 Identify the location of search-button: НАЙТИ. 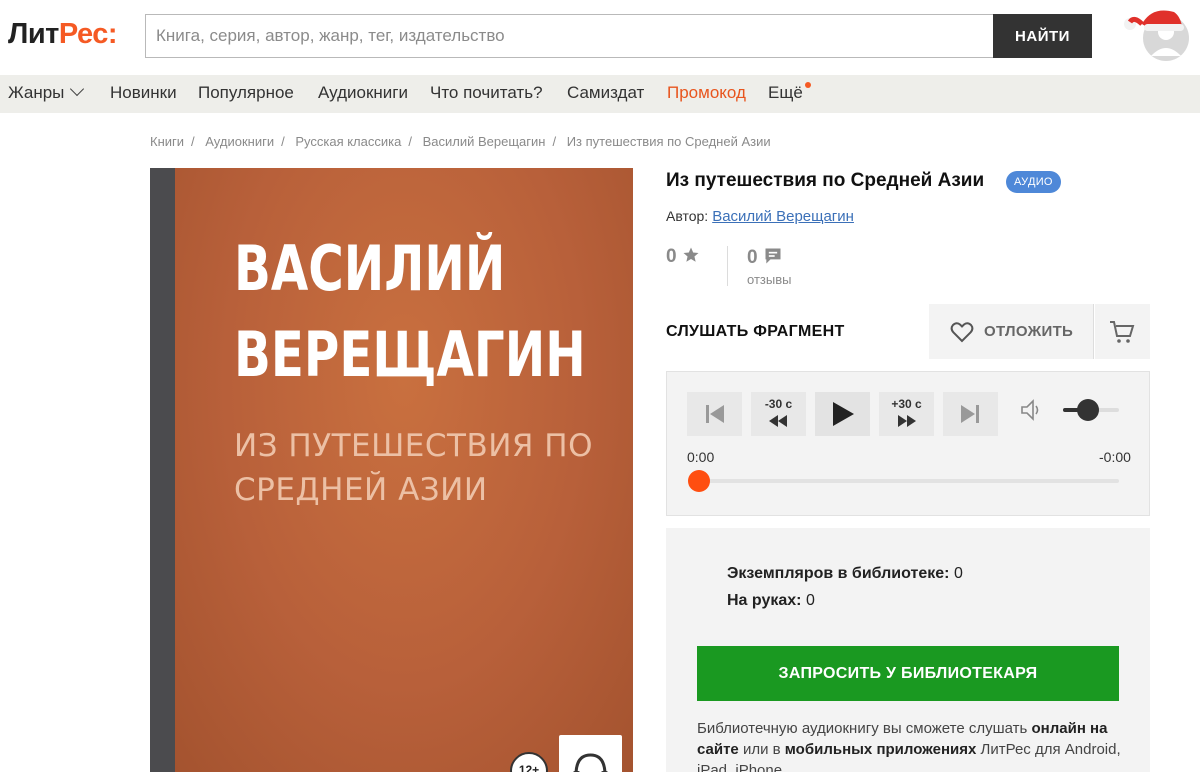
(1042, 36).